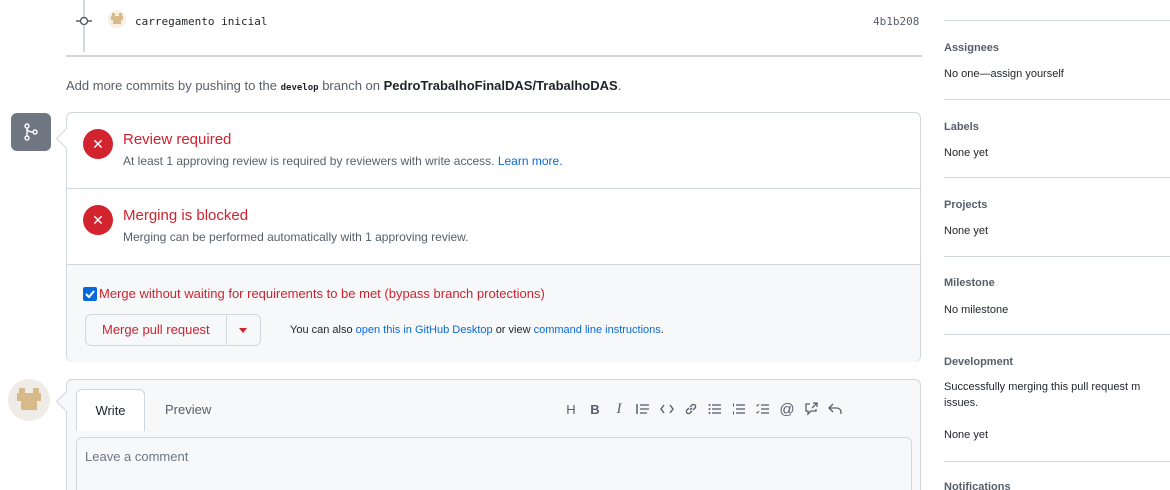  I want to click on mention-icon: @, so click(787, 409).